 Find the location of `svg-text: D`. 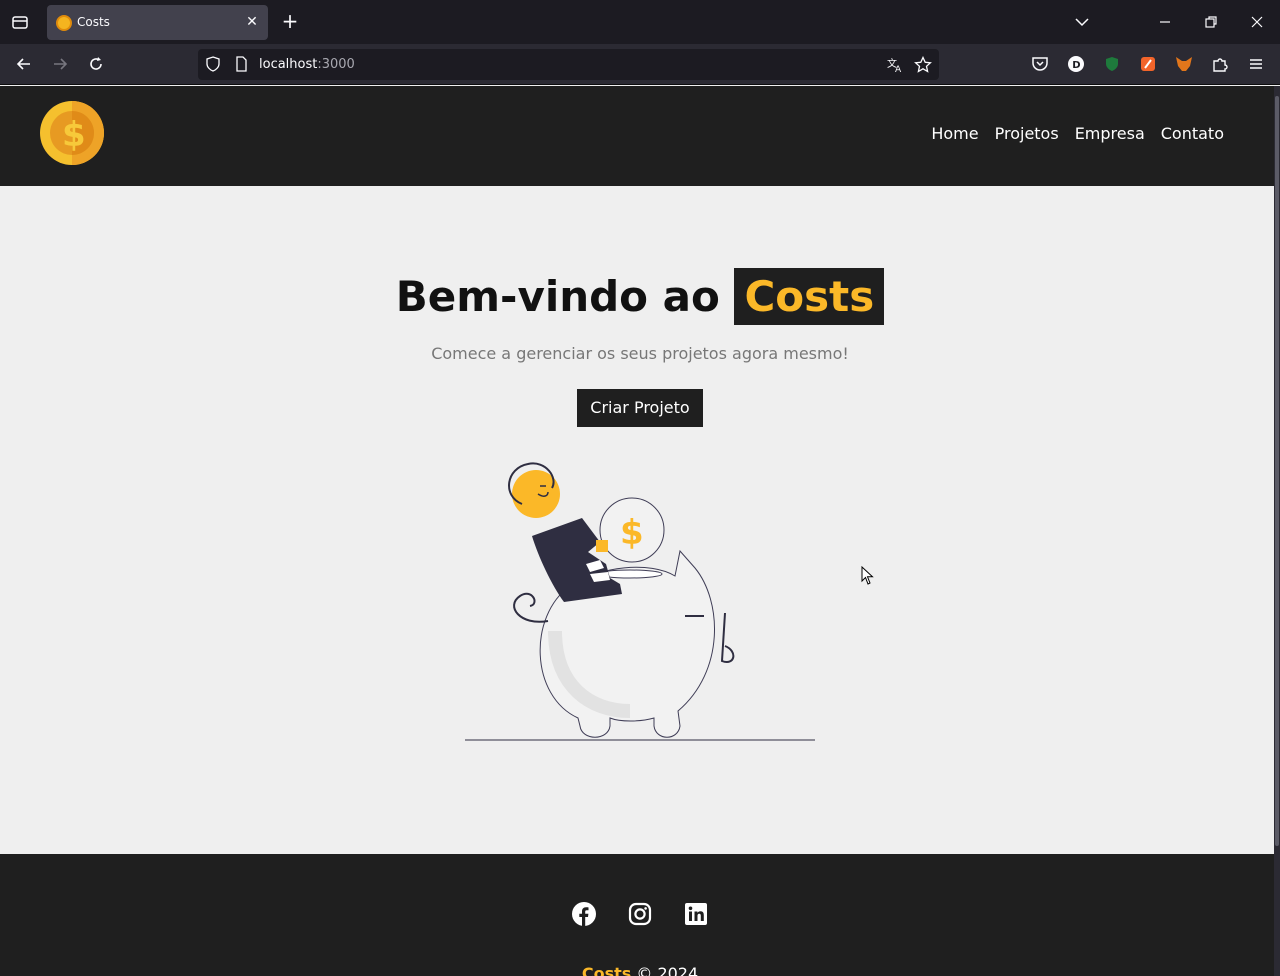

svg-text: D is located at coordinates (1076, 65).